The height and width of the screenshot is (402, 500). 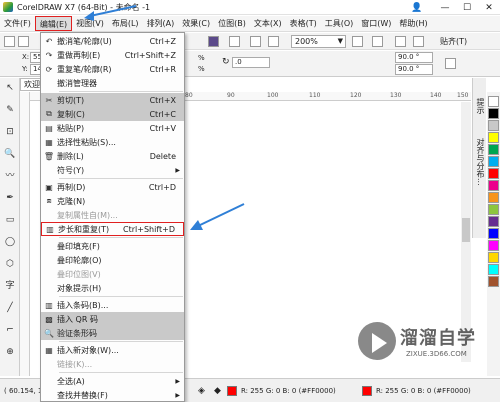 I want to click on menu-help: 帮助(H), so click(x=413, y=23).